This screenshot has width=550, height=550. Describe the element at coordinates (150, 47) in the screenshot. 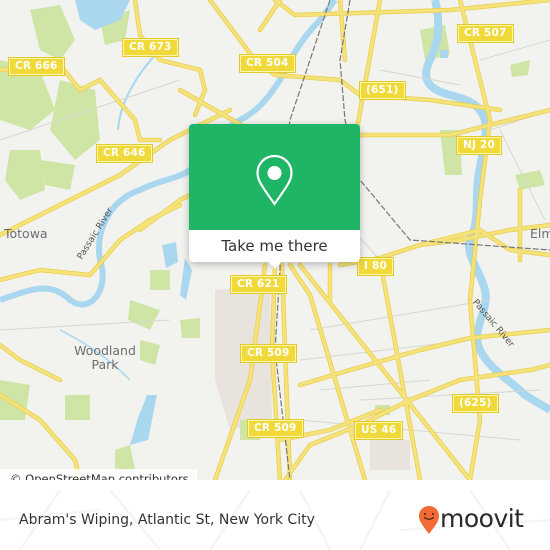

I see `road-label: CR 673` at that location.